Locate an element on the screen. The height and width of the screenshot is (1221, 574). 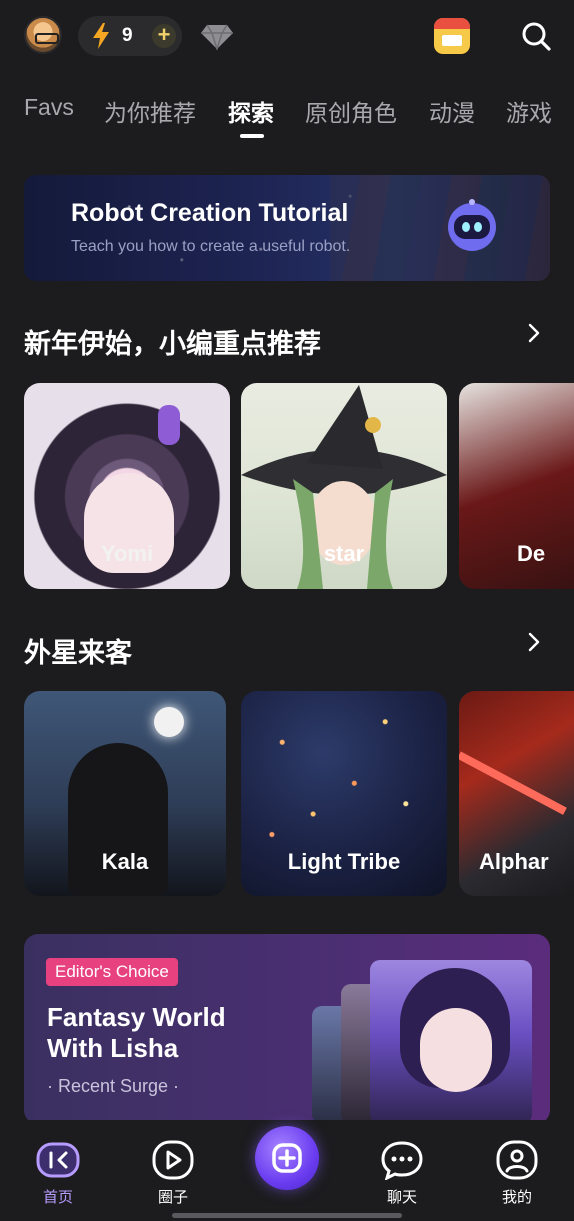
character-card: Light Tribe is located at coordinates (344, 793).